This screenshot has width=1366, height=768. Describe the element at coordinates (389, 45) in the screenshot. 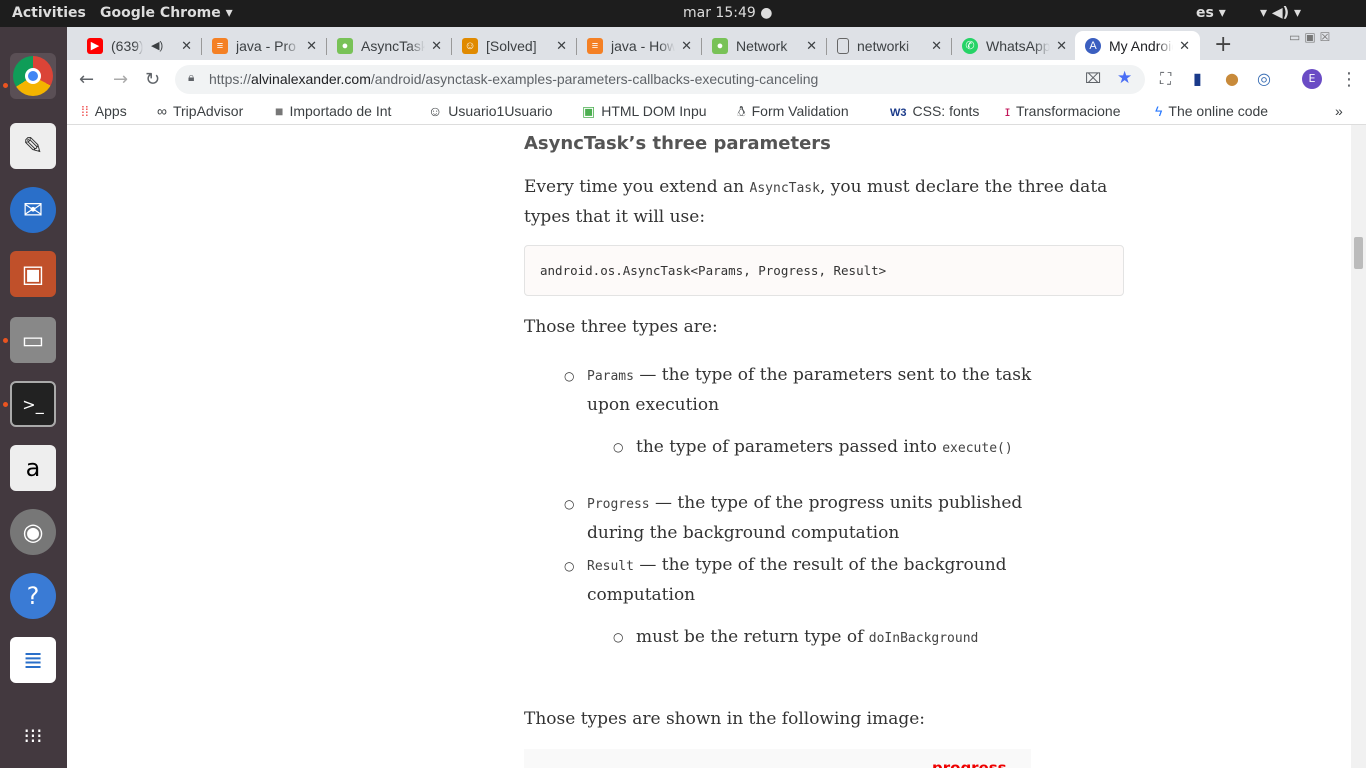

I see `tab: ● AsyncTask ✕` at that location.